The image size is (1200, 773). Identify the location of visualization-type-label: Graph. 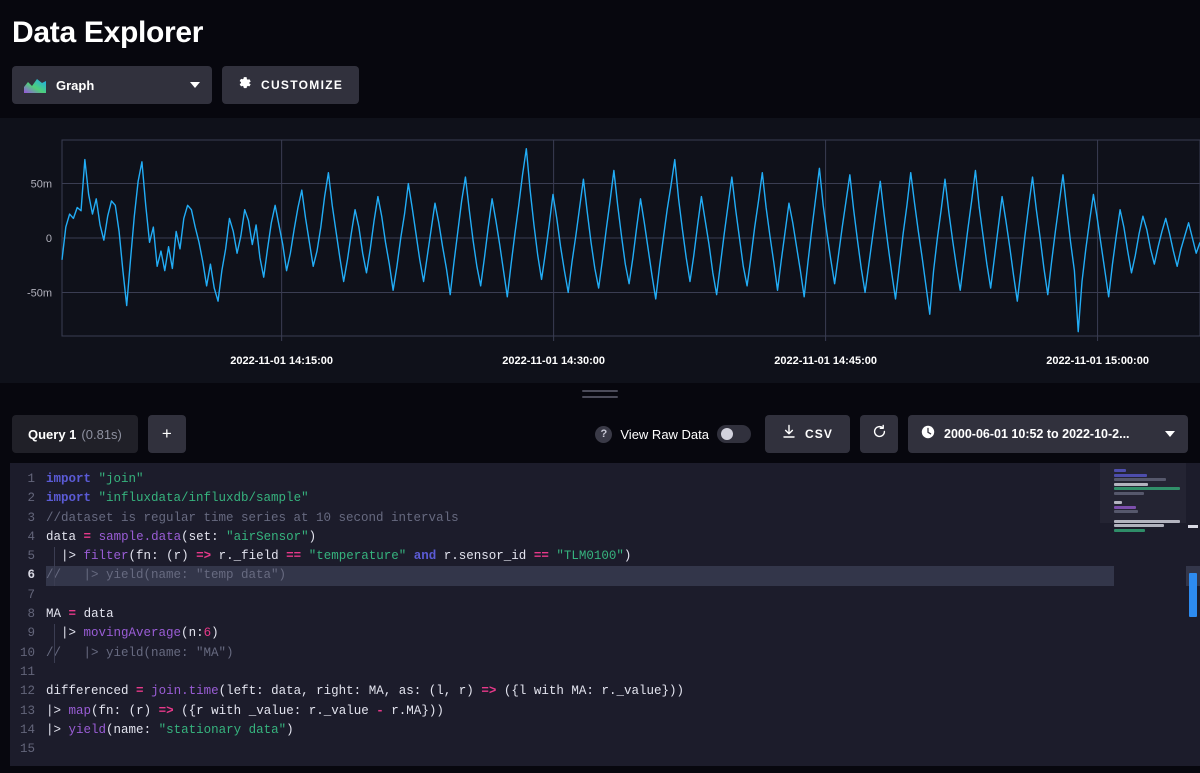
(75, 85).